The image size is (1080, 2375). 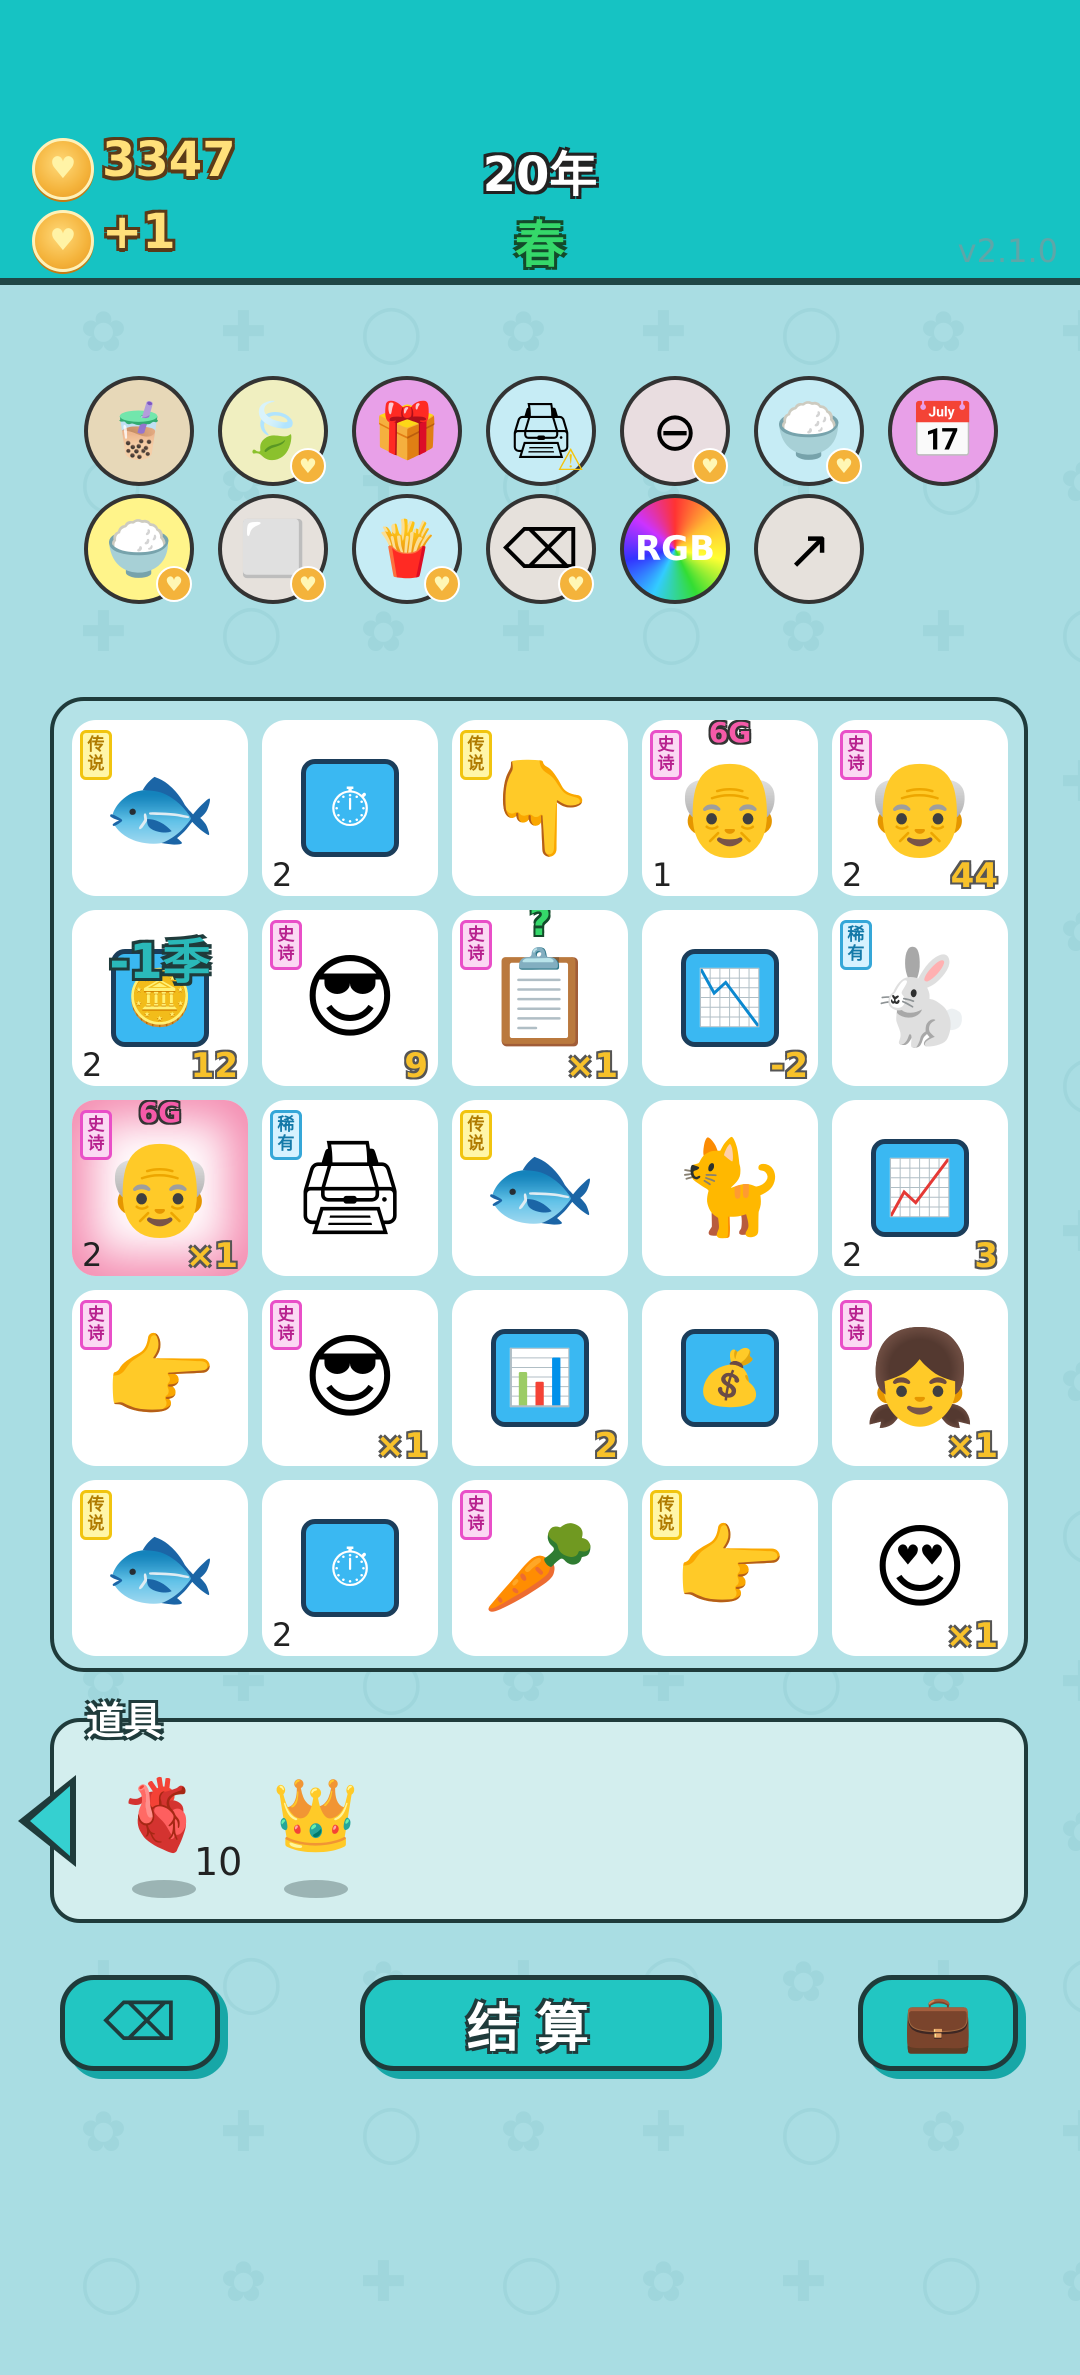 I want to click on rgb-relic: RGB, so click(x=675, y=549).